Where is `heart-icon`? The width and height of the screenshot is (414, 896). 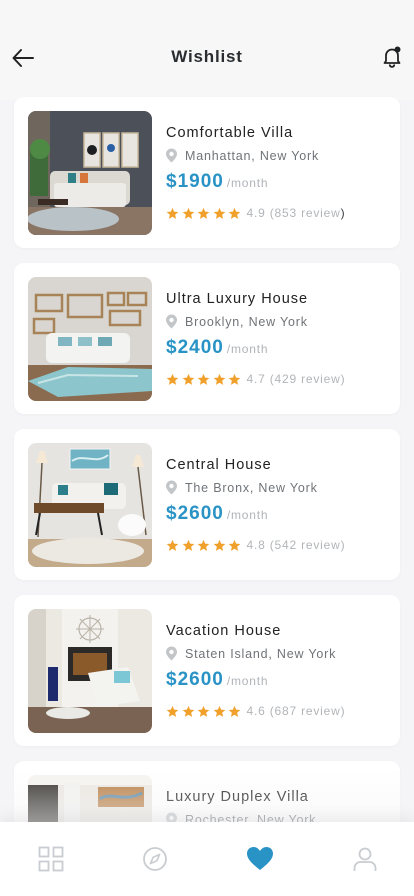
heart-icon is located at coordinates (260, 858).